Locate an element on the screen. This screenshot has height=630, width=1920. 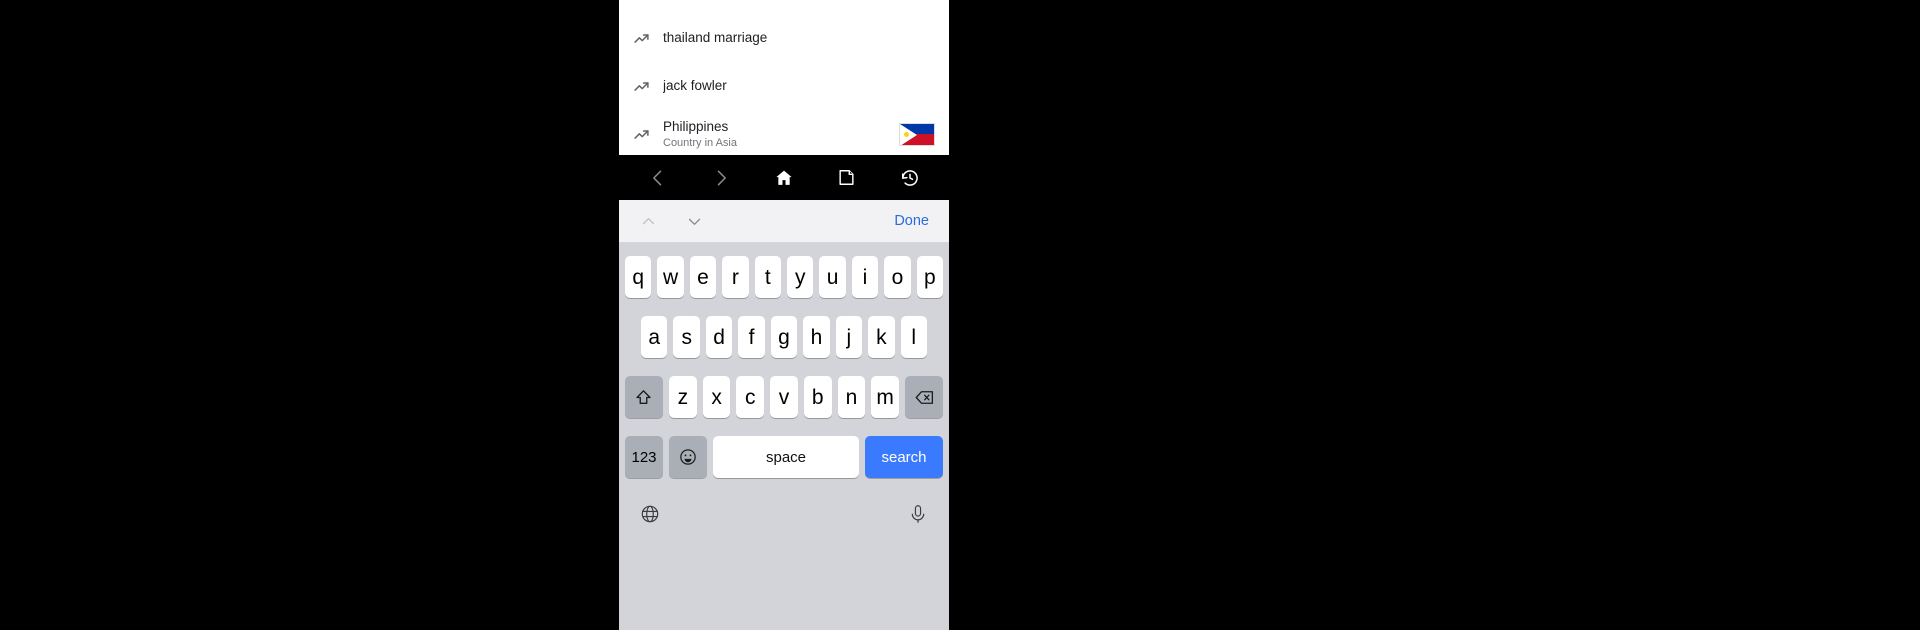
suggestion-item: Philippines Country in Asia is located at coordinates (784, 132).